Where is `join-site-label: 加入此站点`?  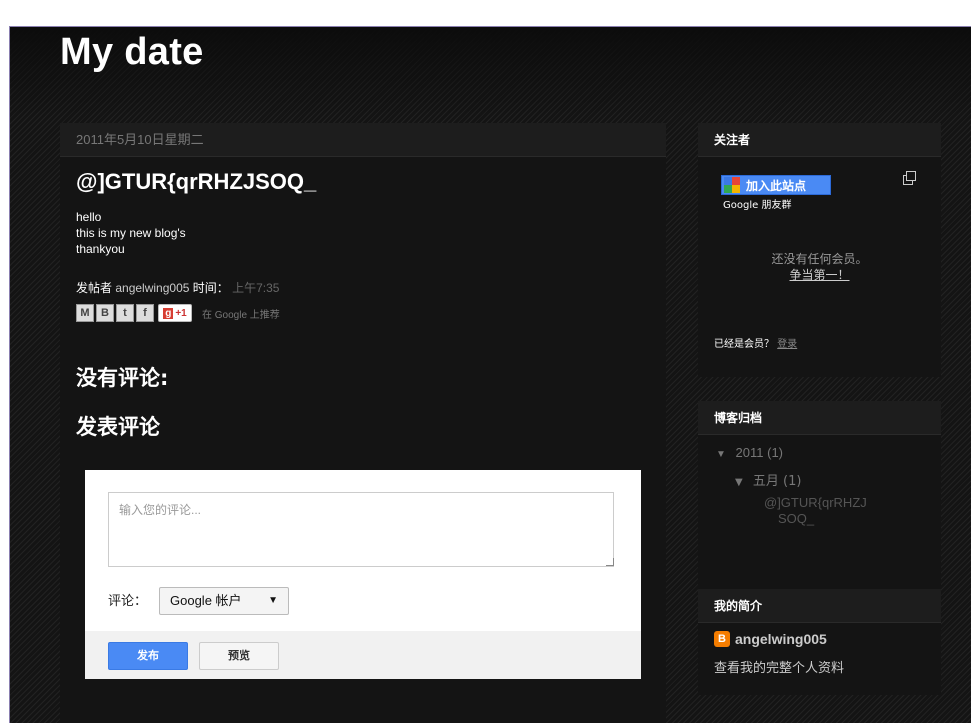 join-site-label: 加入此站点 is located at coordinates (776, 185).